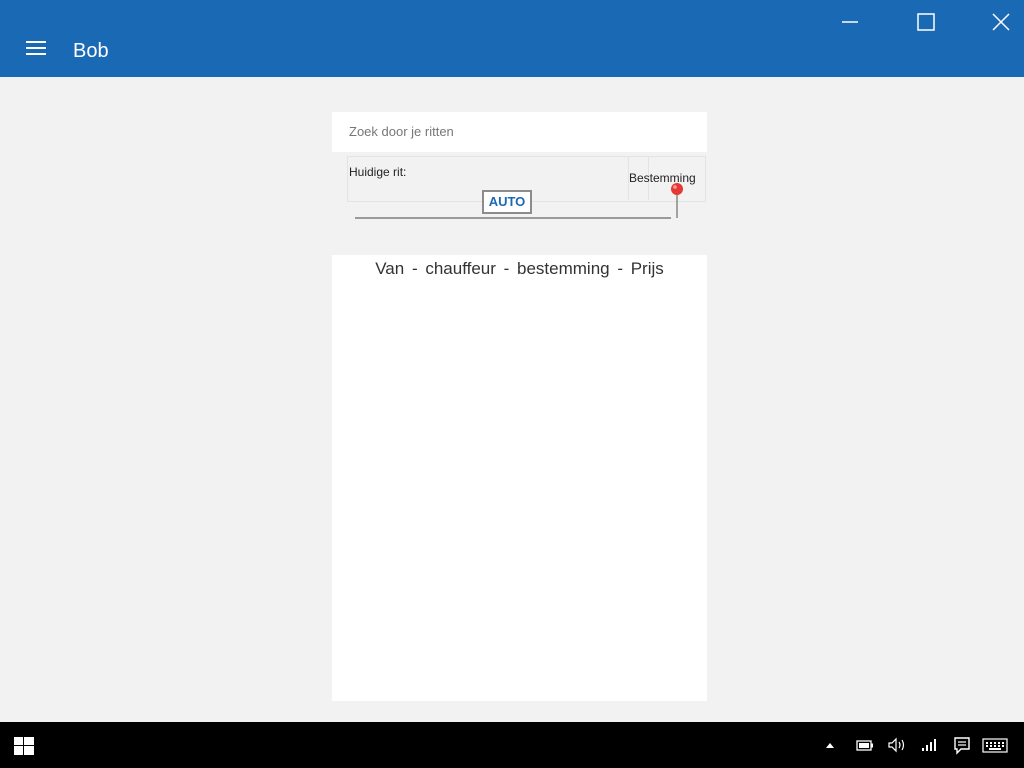 Image resolution: width=1024 pixels, height=768 pixels. What do you see at coordinates (507, 202) in the screenshot?
I see `vehicle-badge: AUTO` at bounding box center [507, 202].